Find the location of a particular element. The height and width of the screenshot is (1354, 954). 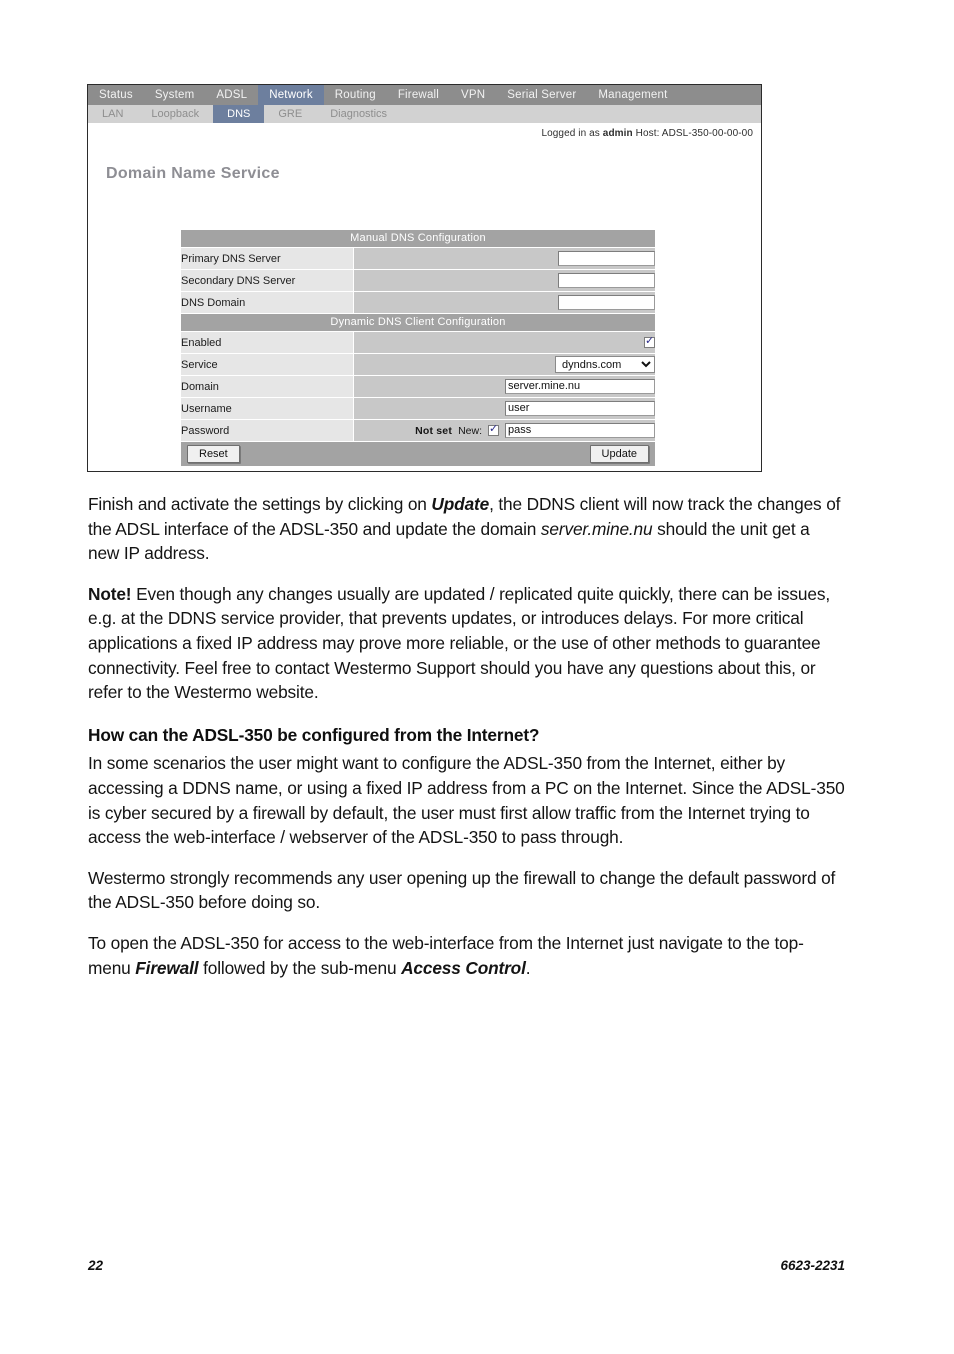

subnav-tab-dns: DNS is located at coordinates (239, 114).